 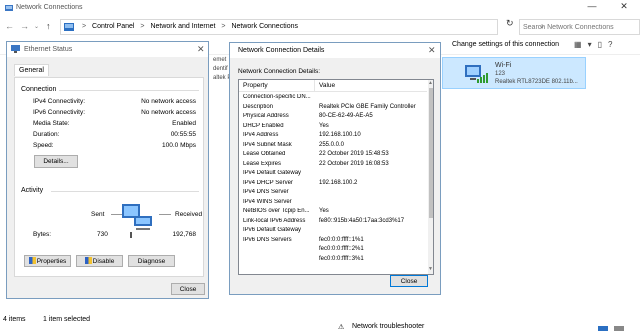 I want to click on wifi-name: Wi-Fi, so click(x=503, y=65).